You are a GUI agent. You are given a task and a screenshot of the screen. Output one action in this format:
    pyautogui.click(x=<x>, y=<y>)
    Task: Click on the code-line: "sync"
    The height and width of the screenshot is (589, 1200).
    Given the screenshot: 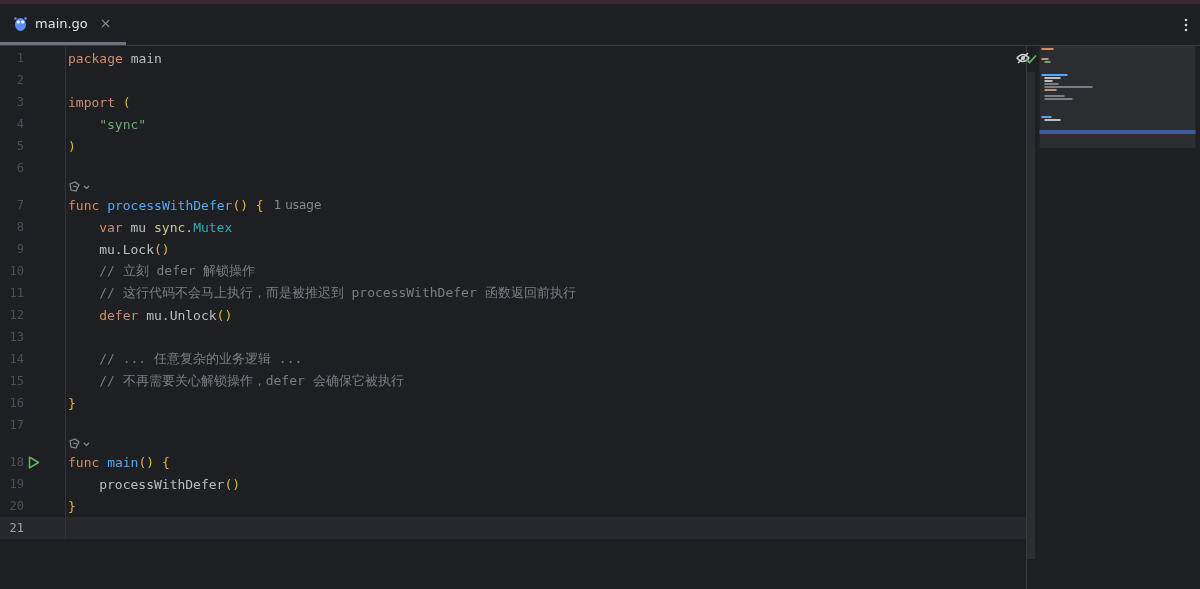 What is the action you would take?
    pyautogui.click(x=122, y=124)
    